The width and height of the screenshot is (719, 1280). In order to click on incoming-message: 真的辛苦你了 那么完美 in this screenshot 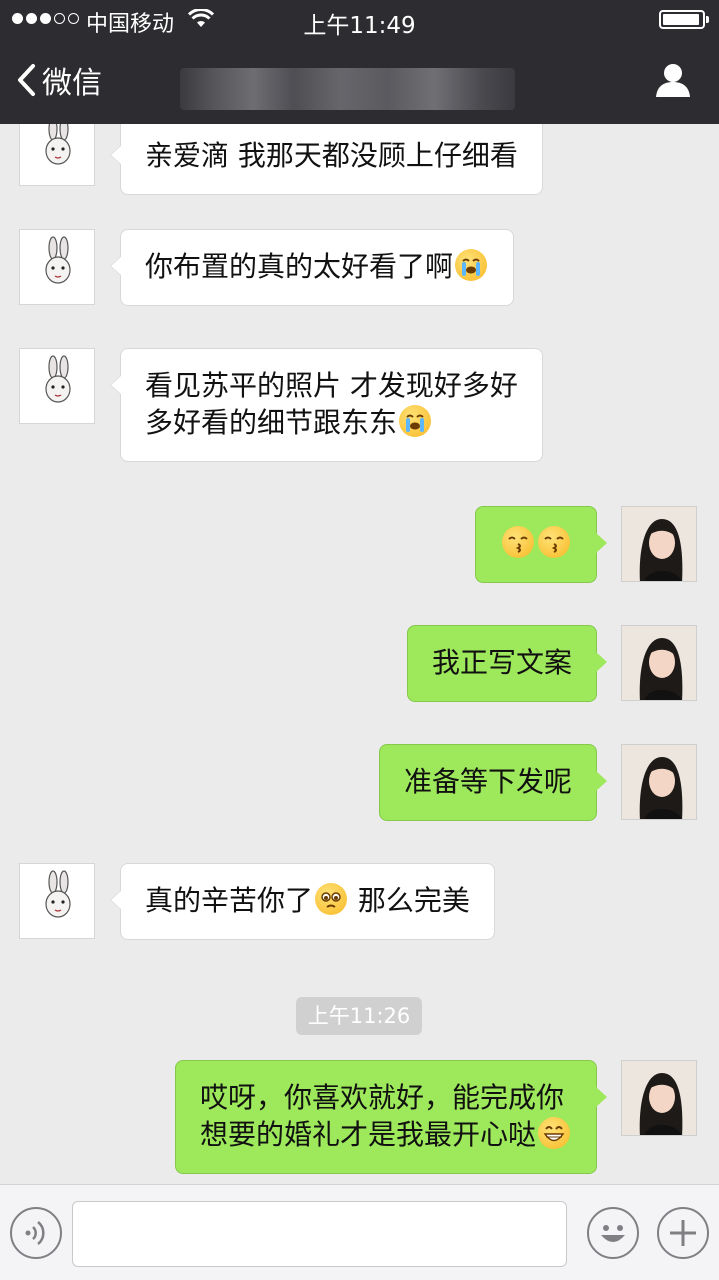, I will do `click(302, 901)`.